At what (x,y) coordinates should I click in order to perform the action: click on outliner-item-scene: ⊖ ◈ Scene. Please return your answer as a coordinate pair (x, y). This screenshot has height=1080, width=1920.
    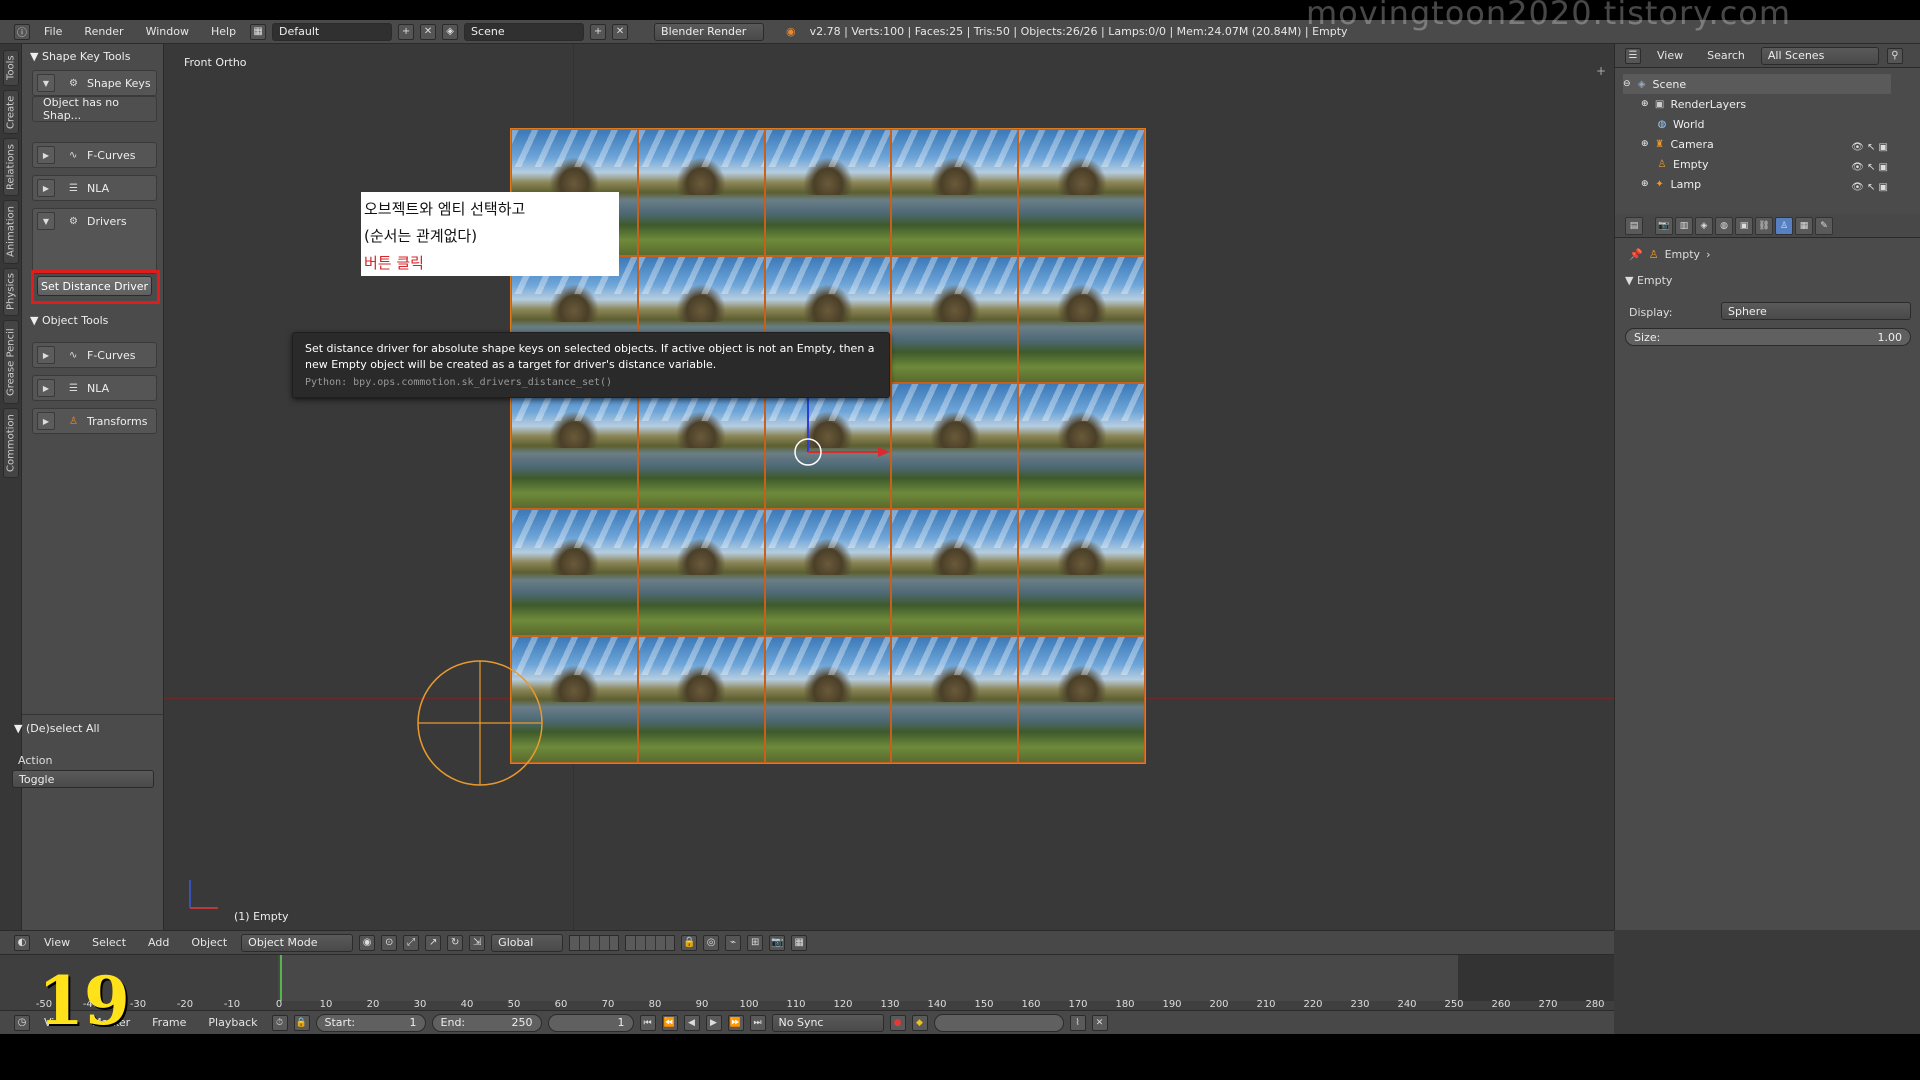
    Looking at the image, I should click on (1757, 84).